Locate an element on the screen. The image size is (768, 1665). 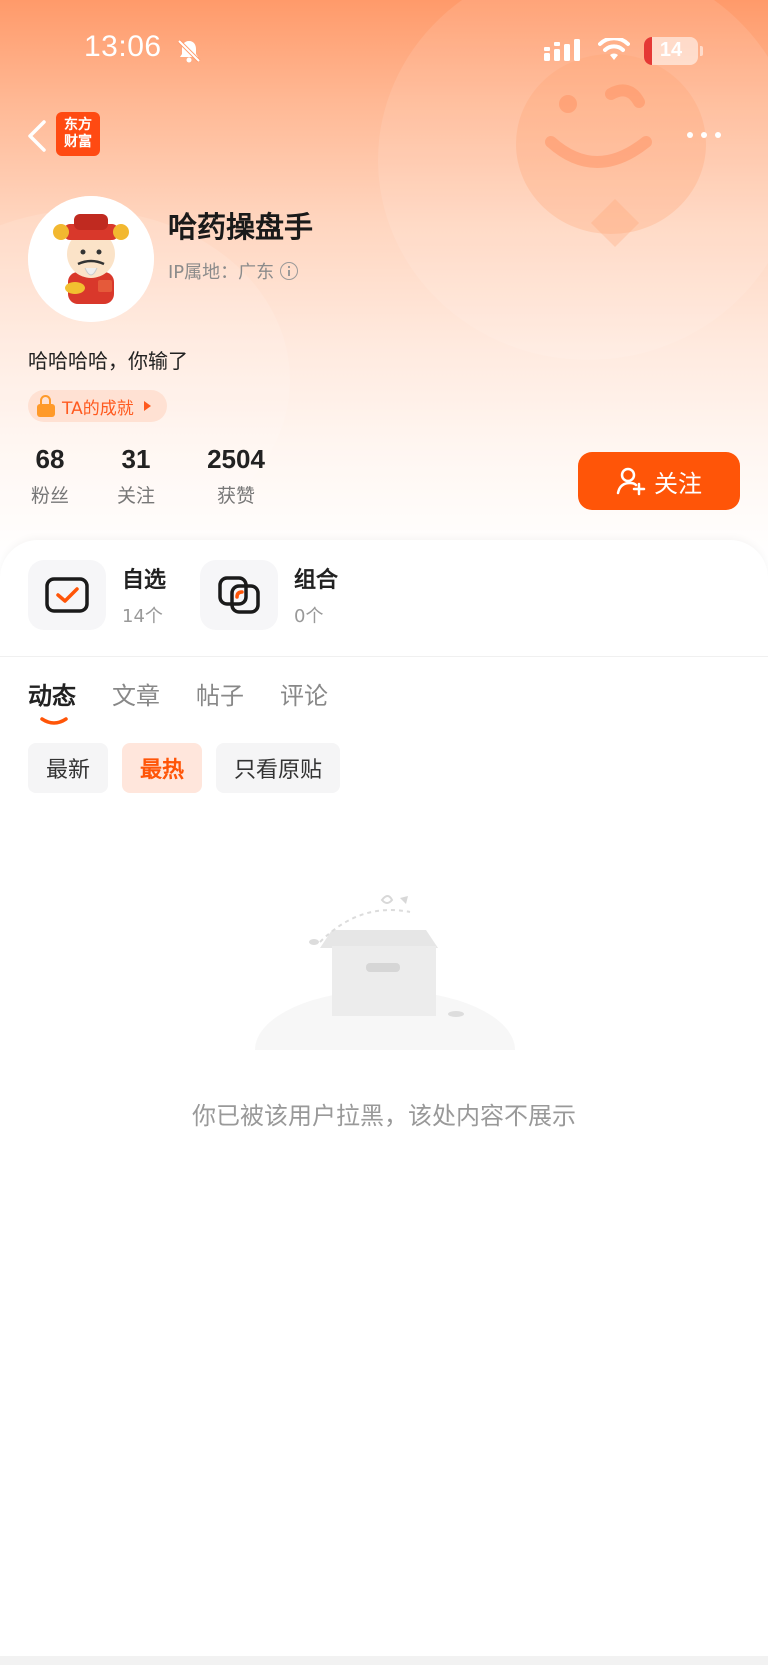
tab-label: 评论 is located at coordinates (304, 696).